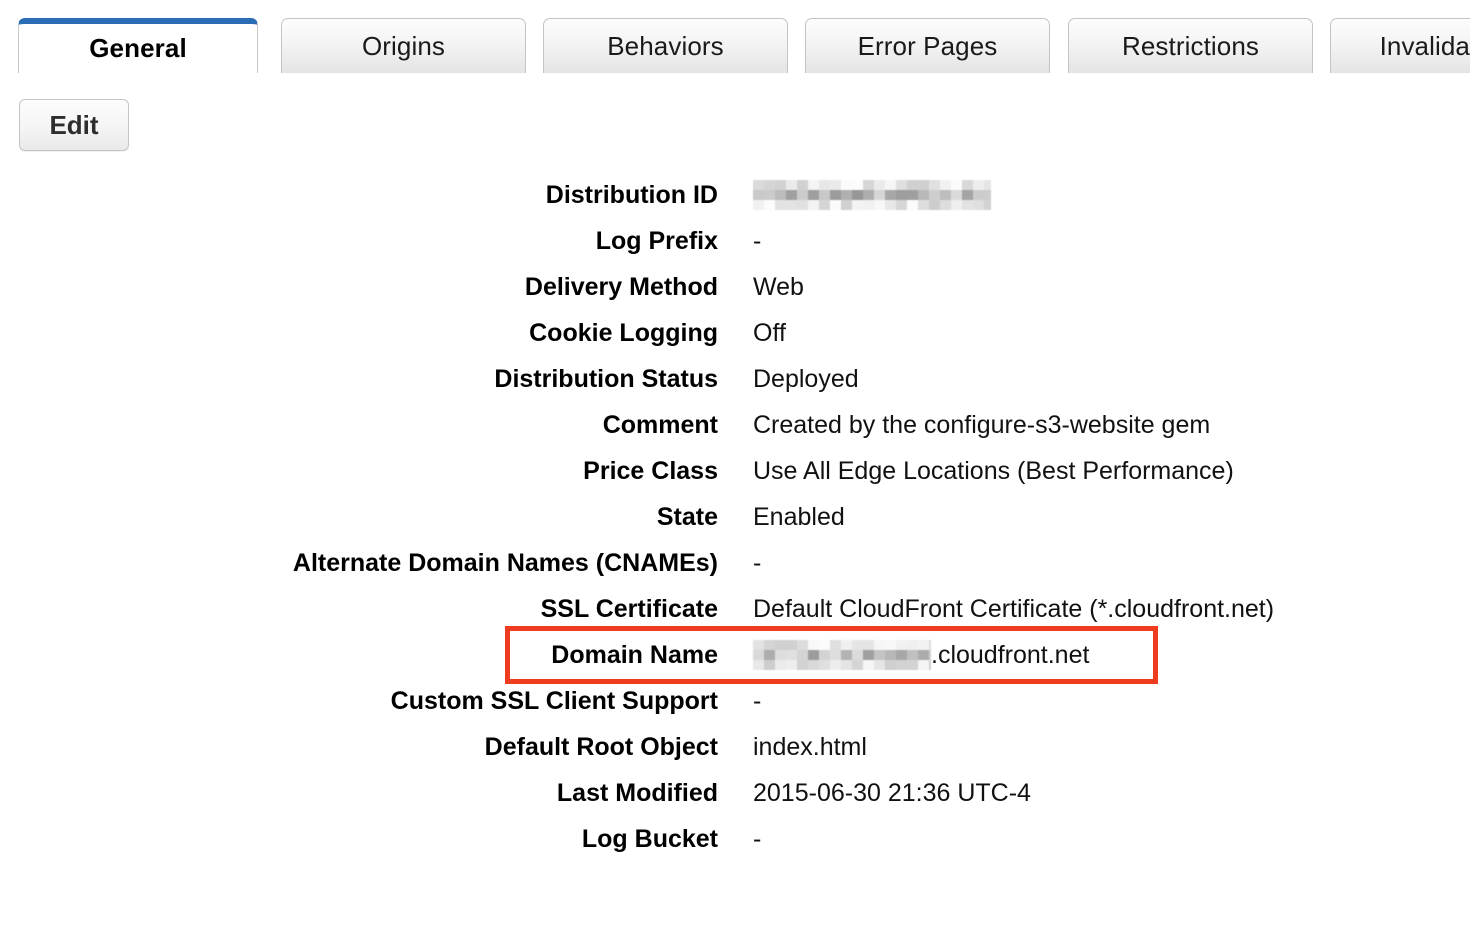  I want to click on detail-label: Delivery Method, so click(621, 286).